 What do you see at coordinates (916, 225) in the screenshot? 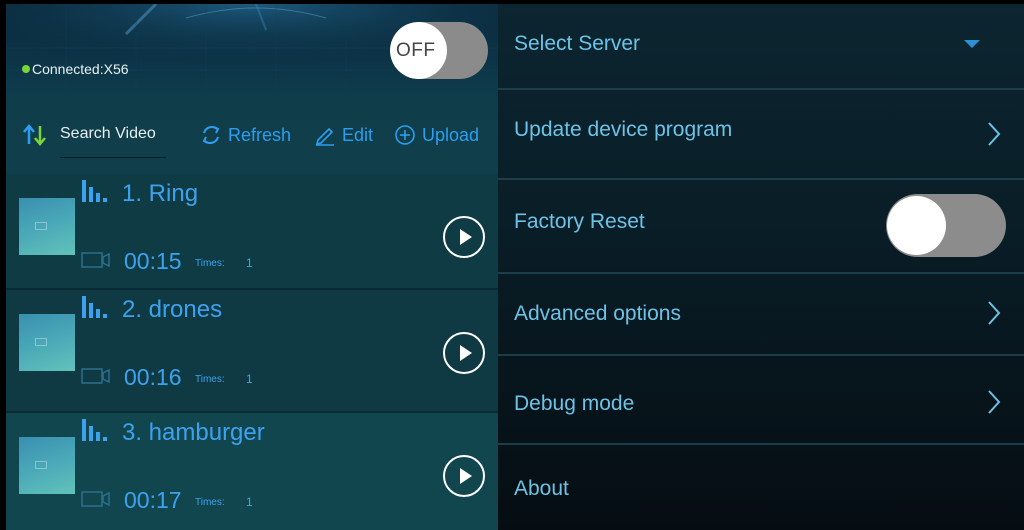
I see `factory-reset-toggle-knob` at bounding box center [916, 225].